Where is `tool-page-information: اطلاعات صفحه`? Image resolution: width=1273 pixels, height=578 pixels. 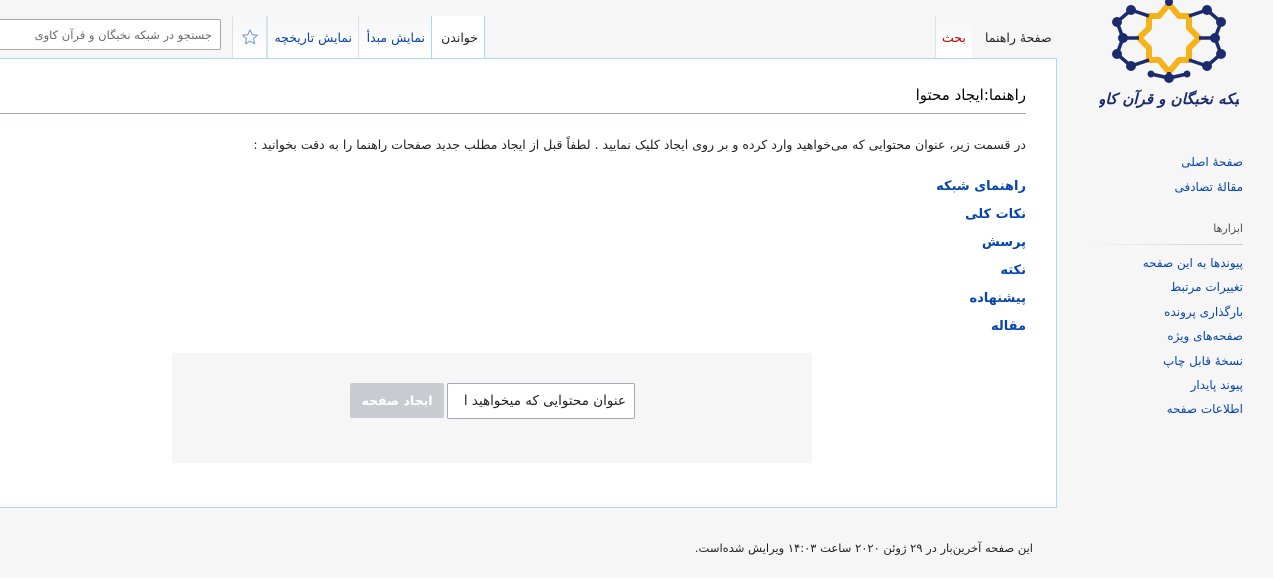
tool-page-information: اطلاعات صفحه is located at coordinates (1193, 409).